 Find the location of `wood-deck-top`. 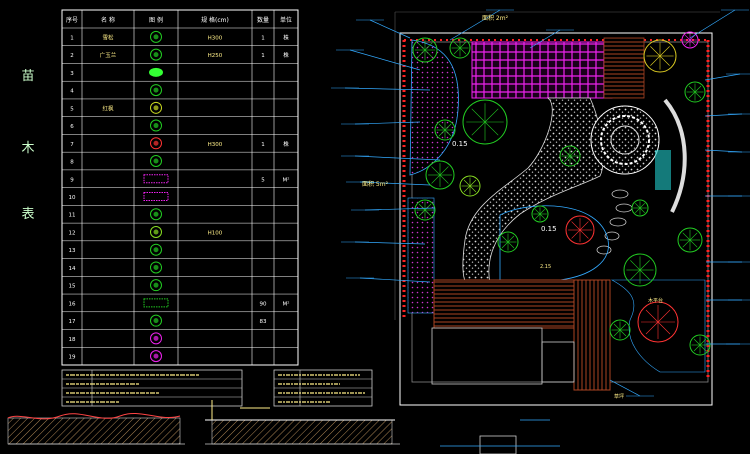

wood-deck-top is located at coordinates (624, 68).